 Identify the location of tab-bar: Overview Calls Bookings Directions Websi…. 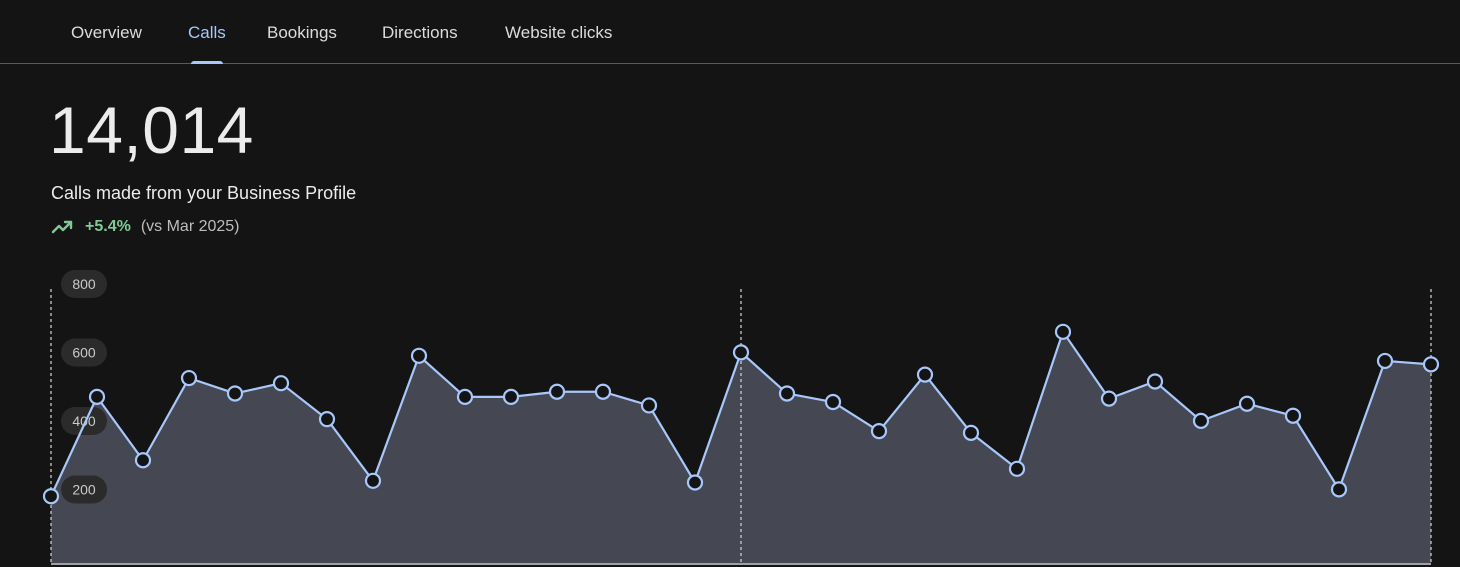
(730, 32).